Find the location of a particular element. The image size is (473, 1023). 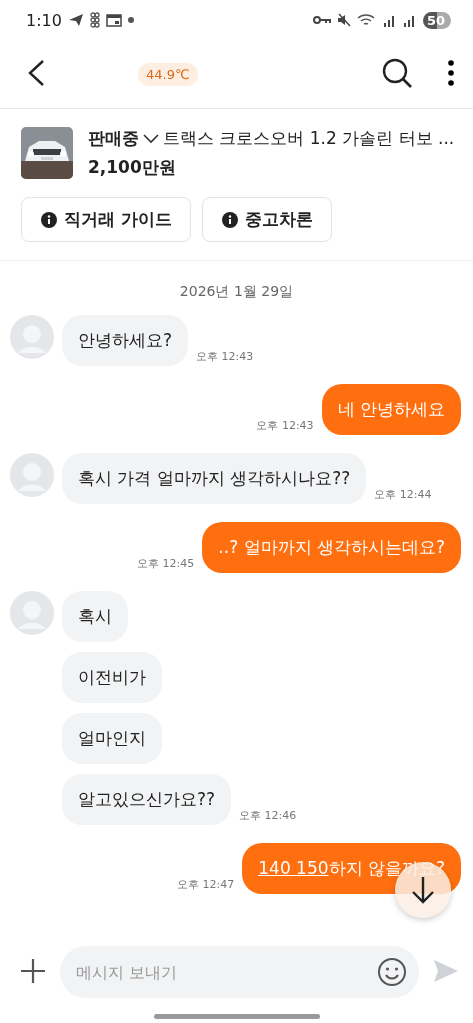

dot-icon is located at coordinates (130, 20).